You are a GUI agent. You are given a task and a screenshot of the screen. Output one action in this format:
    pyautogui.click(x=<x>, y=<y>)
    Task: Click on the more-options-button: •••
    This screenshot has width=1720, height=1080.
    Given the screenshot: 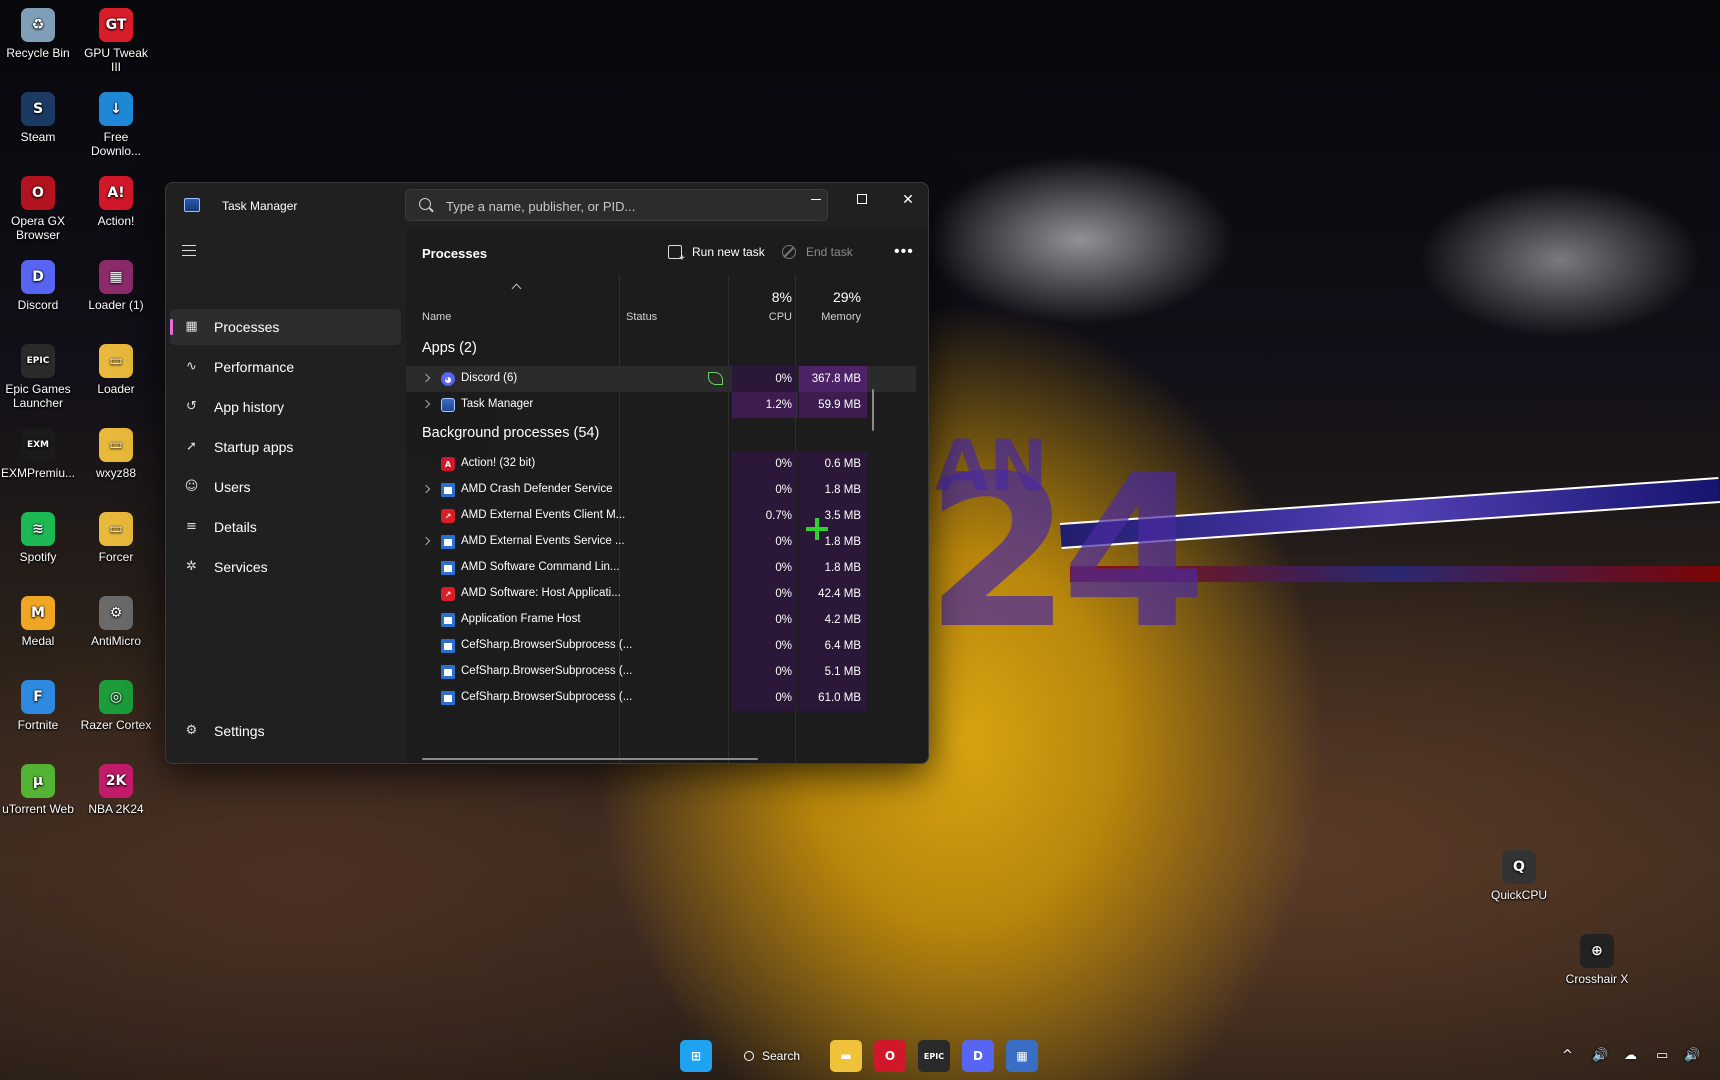 What is the action you would take?
    pyautogui.click(x=904, y=252)
    